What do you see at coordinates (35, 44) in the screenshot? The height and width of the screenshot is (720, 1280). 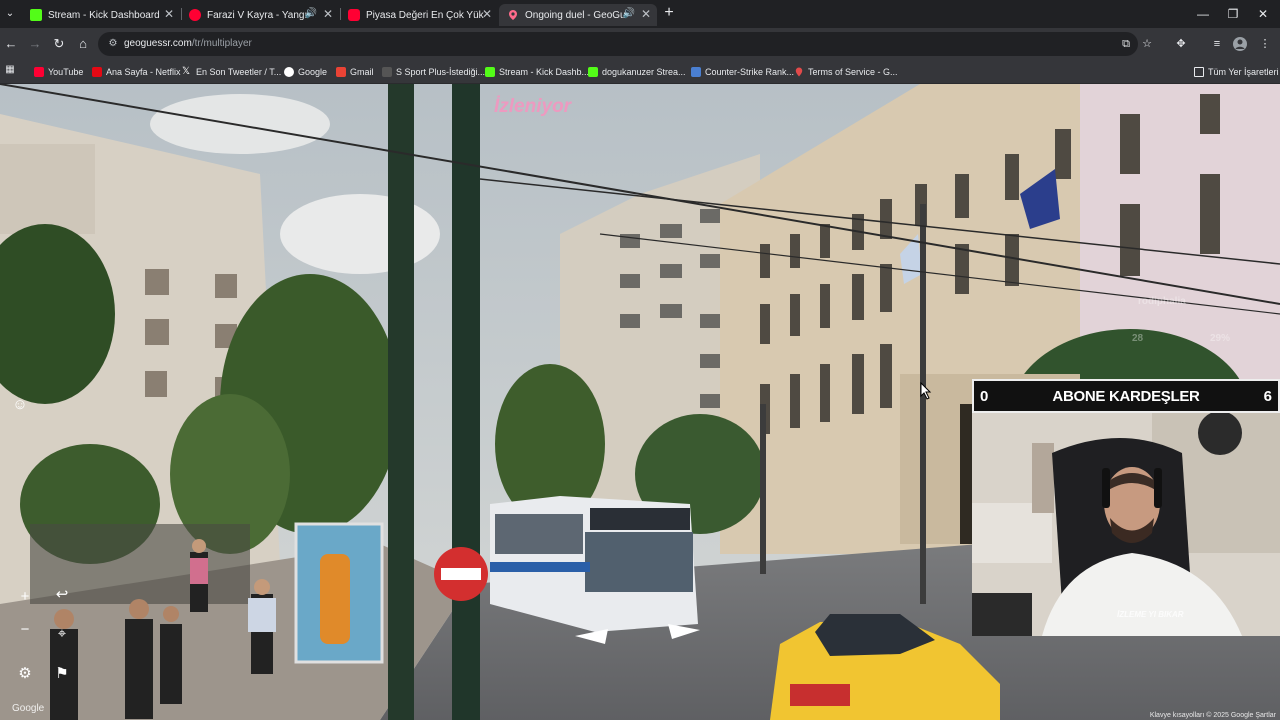 I see `forward-icon: →` at bounding box center [35, 44].